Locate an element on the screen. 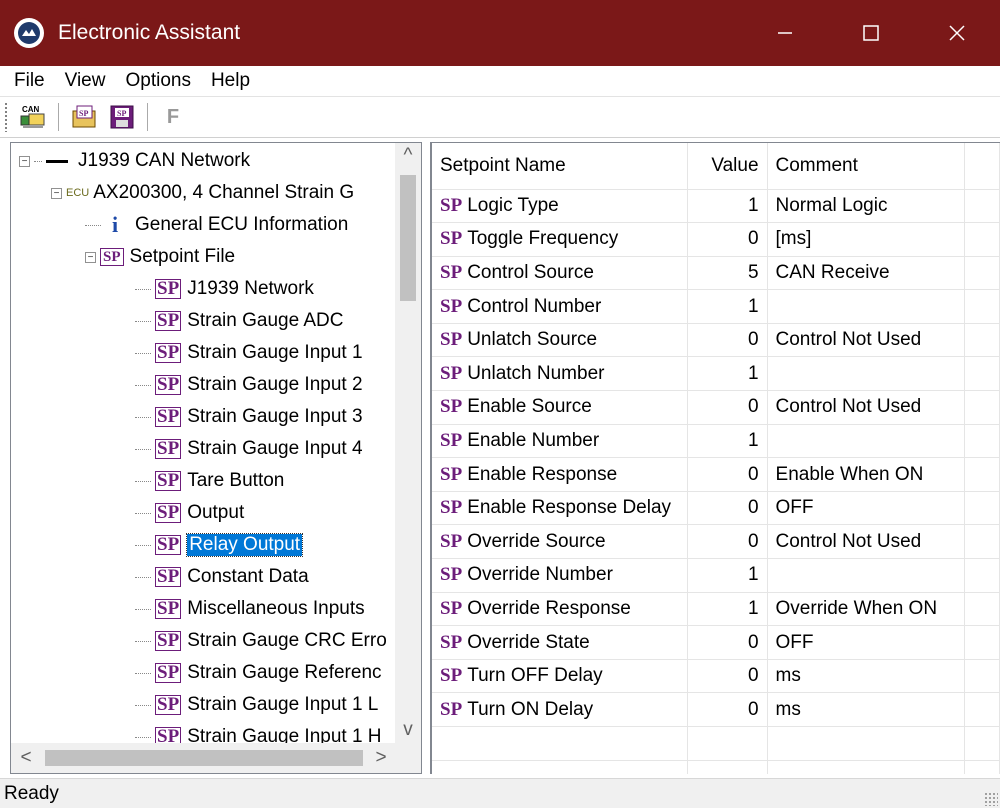 The image size is (1000, 808). setpoint-name-cell: SP Override Response is located at coordinates (560, 609).